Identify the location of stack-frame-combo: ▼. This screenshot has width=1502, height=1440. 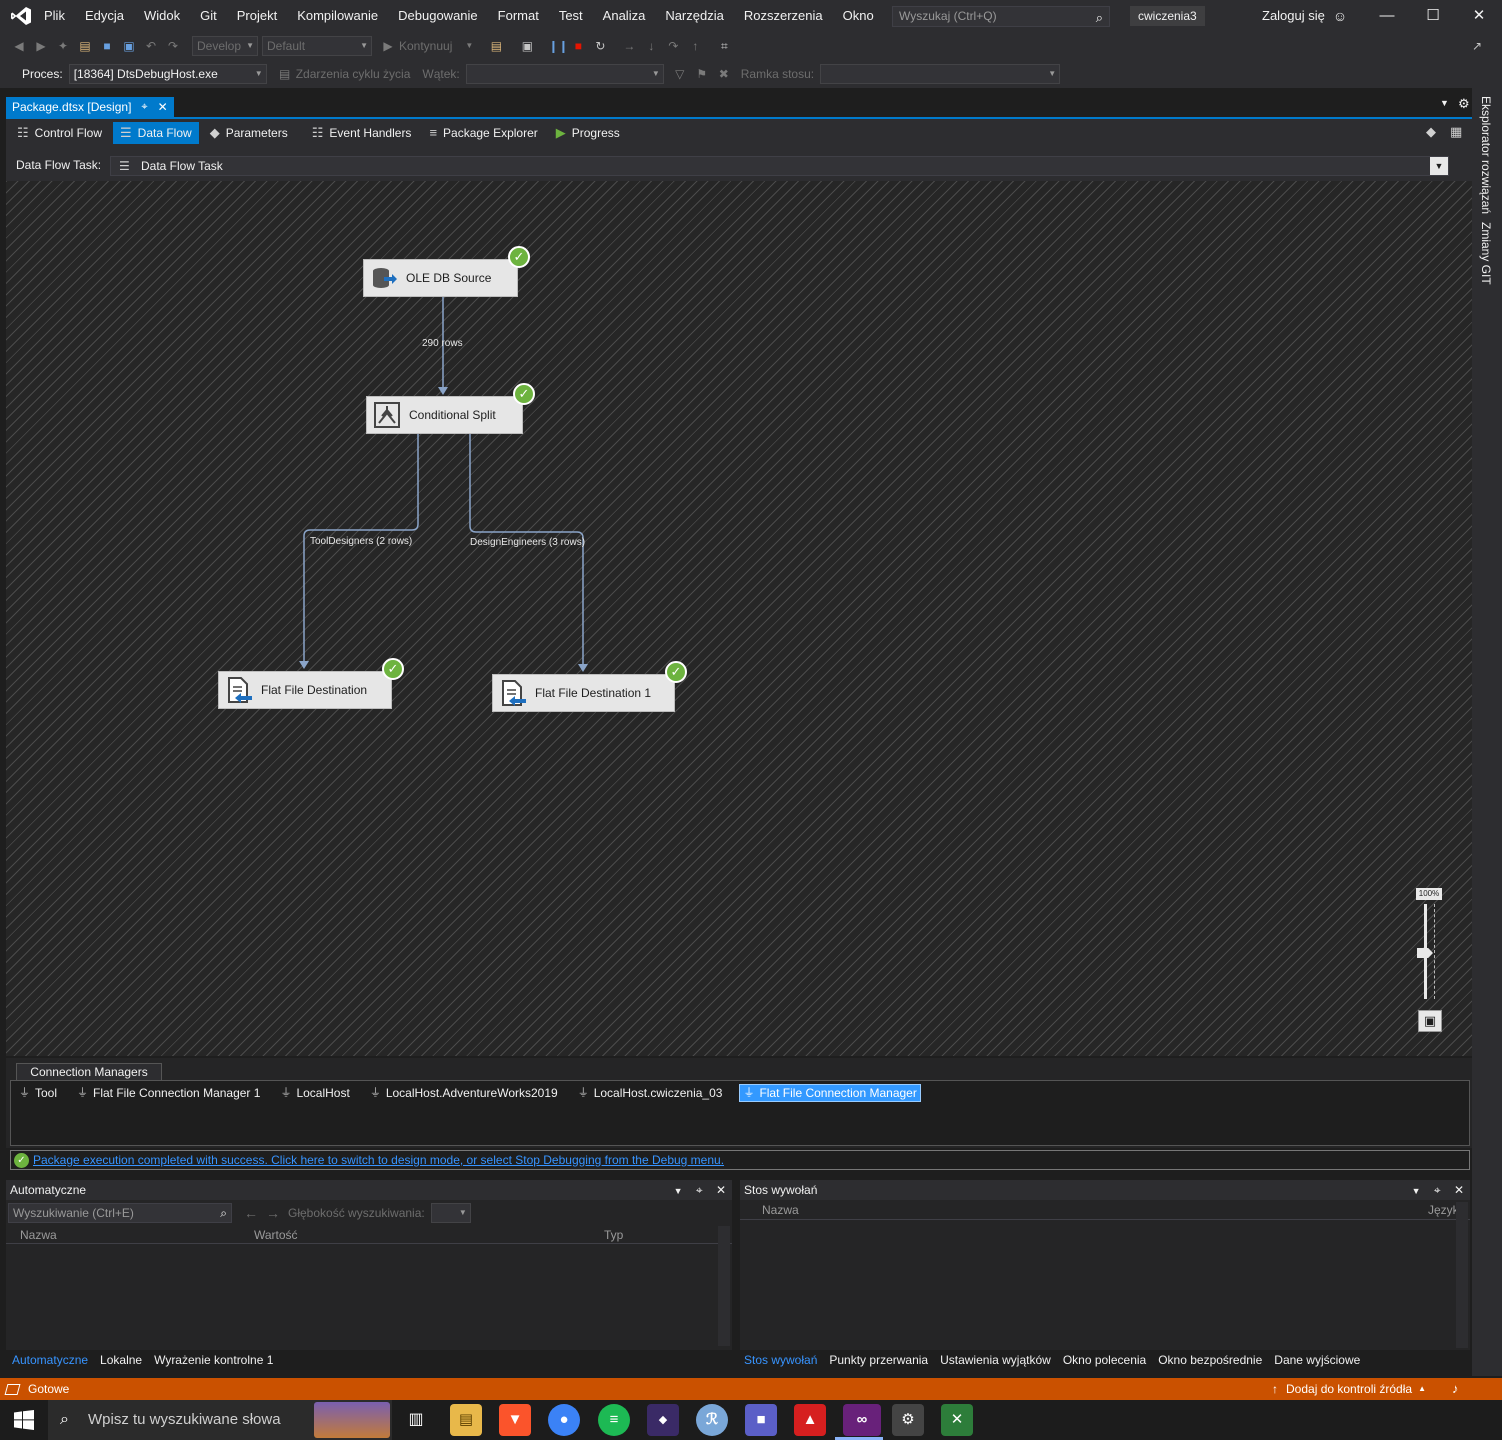
(940, 74).